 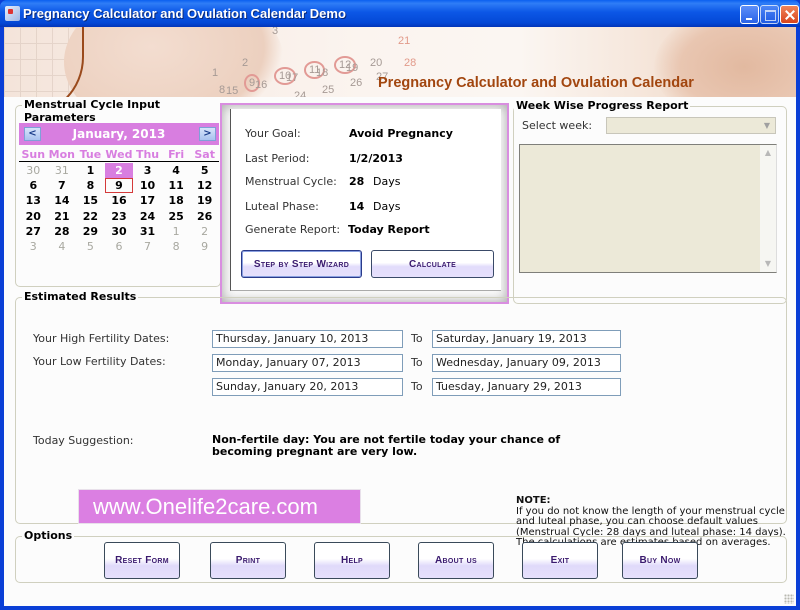 What do you see at coordinates (660, 560) in the screenshot?
I see `buy-now-button: Buy Now` at bounding box center [660, 560].